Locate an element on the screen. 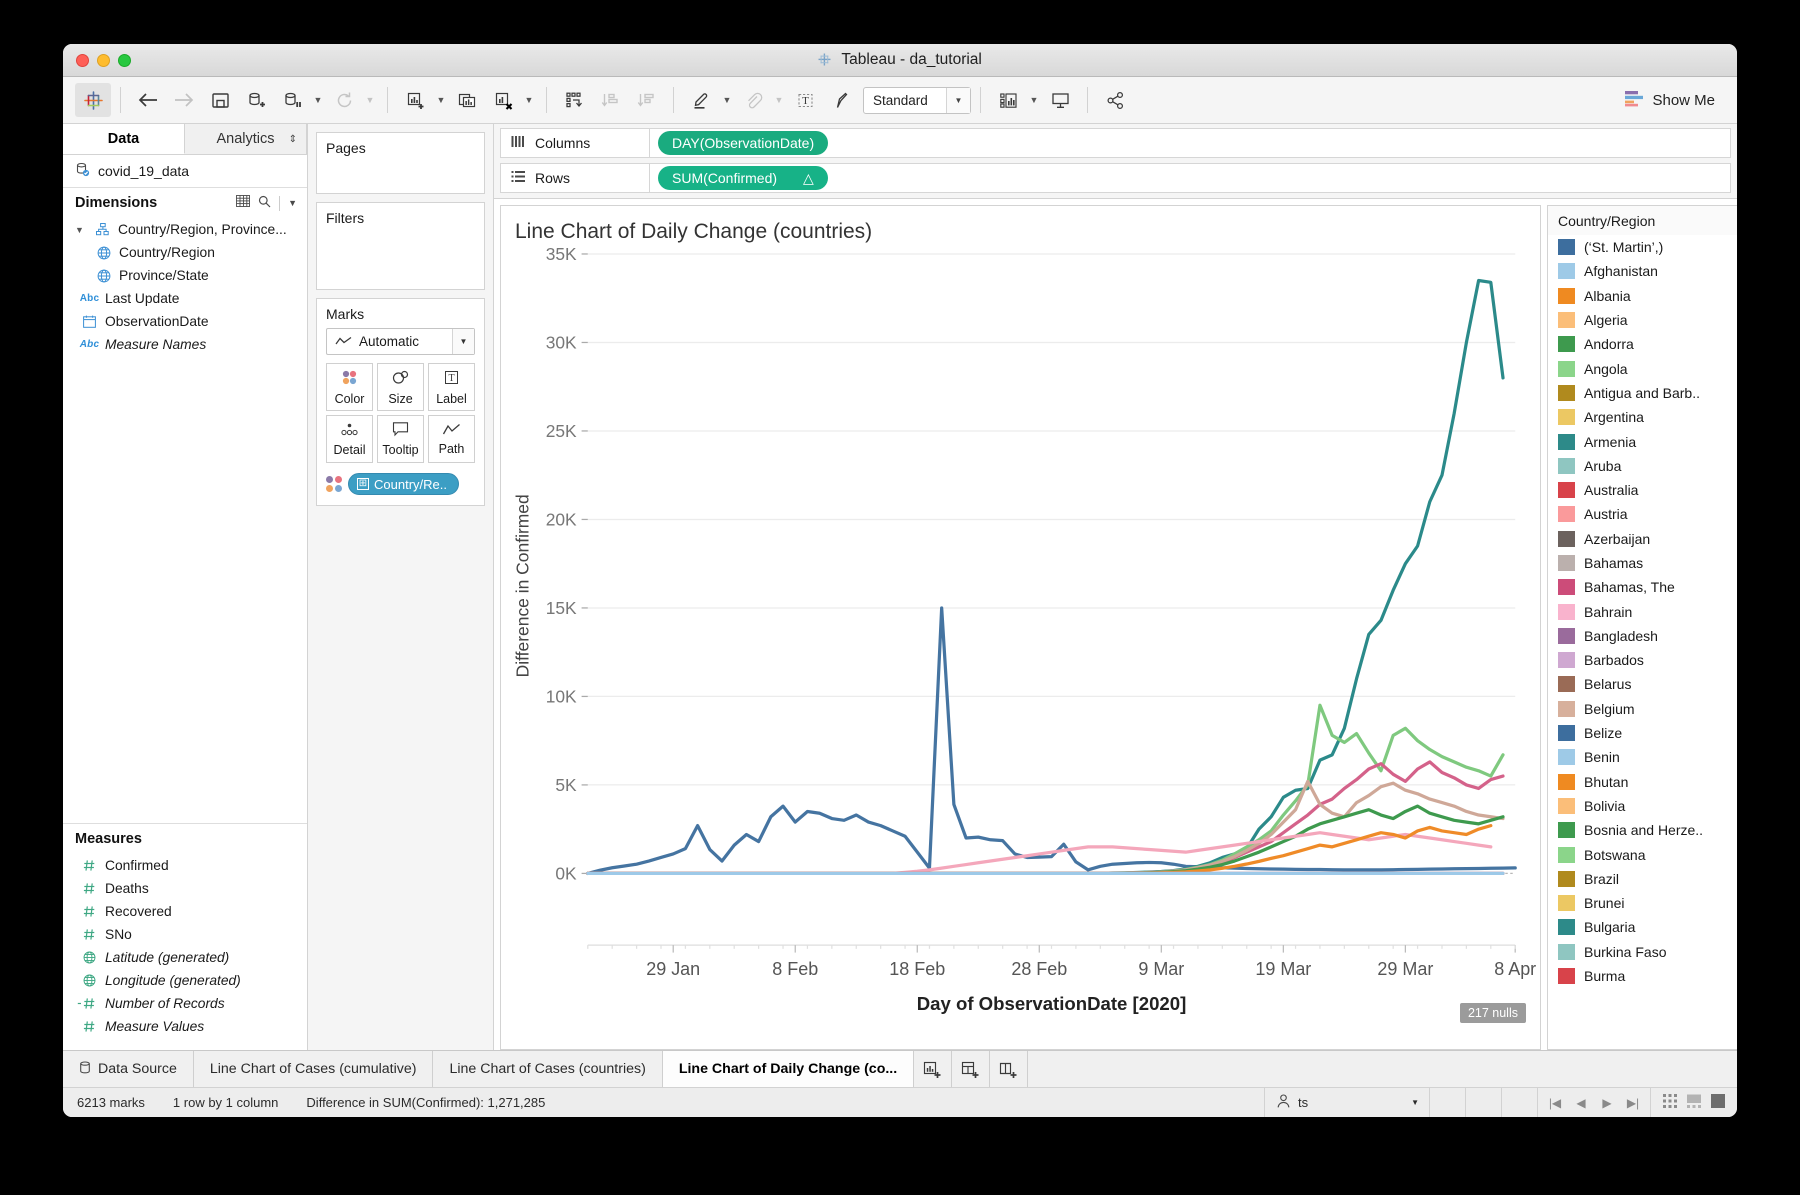 Image resolution: width=1800 pixels, height=1195 pixels. measure-recovered: Recovered is located at coordinates (185, 911).